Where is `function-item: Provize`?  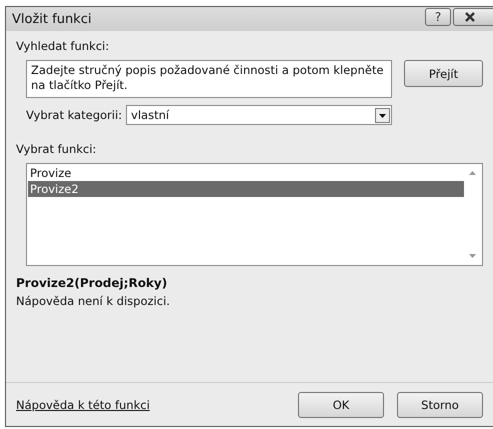
function-item: Provize is located at coordinates (246, 173).